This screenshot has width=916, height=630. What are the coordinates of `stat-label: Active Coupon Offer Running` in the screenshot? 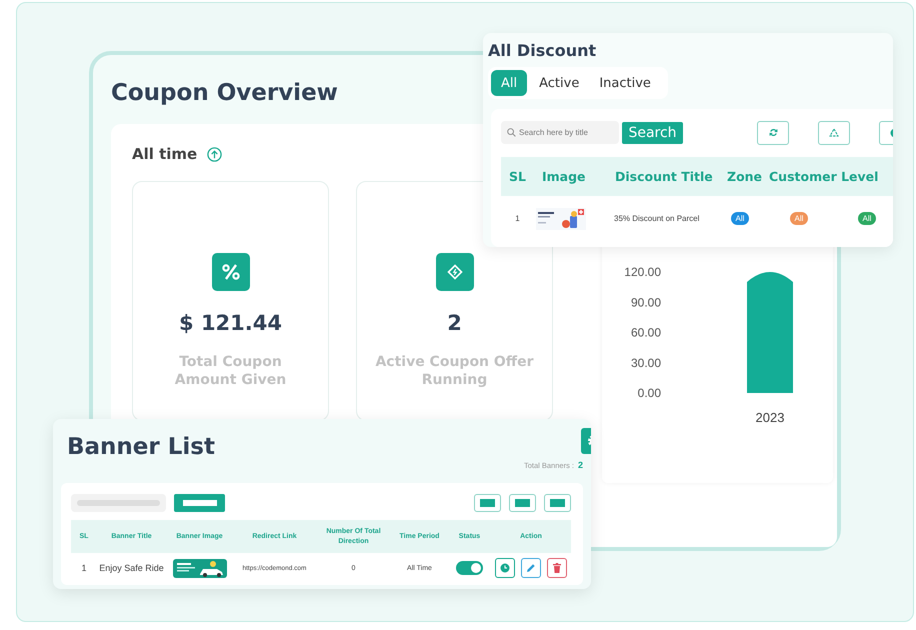 It's located at (454, 371).